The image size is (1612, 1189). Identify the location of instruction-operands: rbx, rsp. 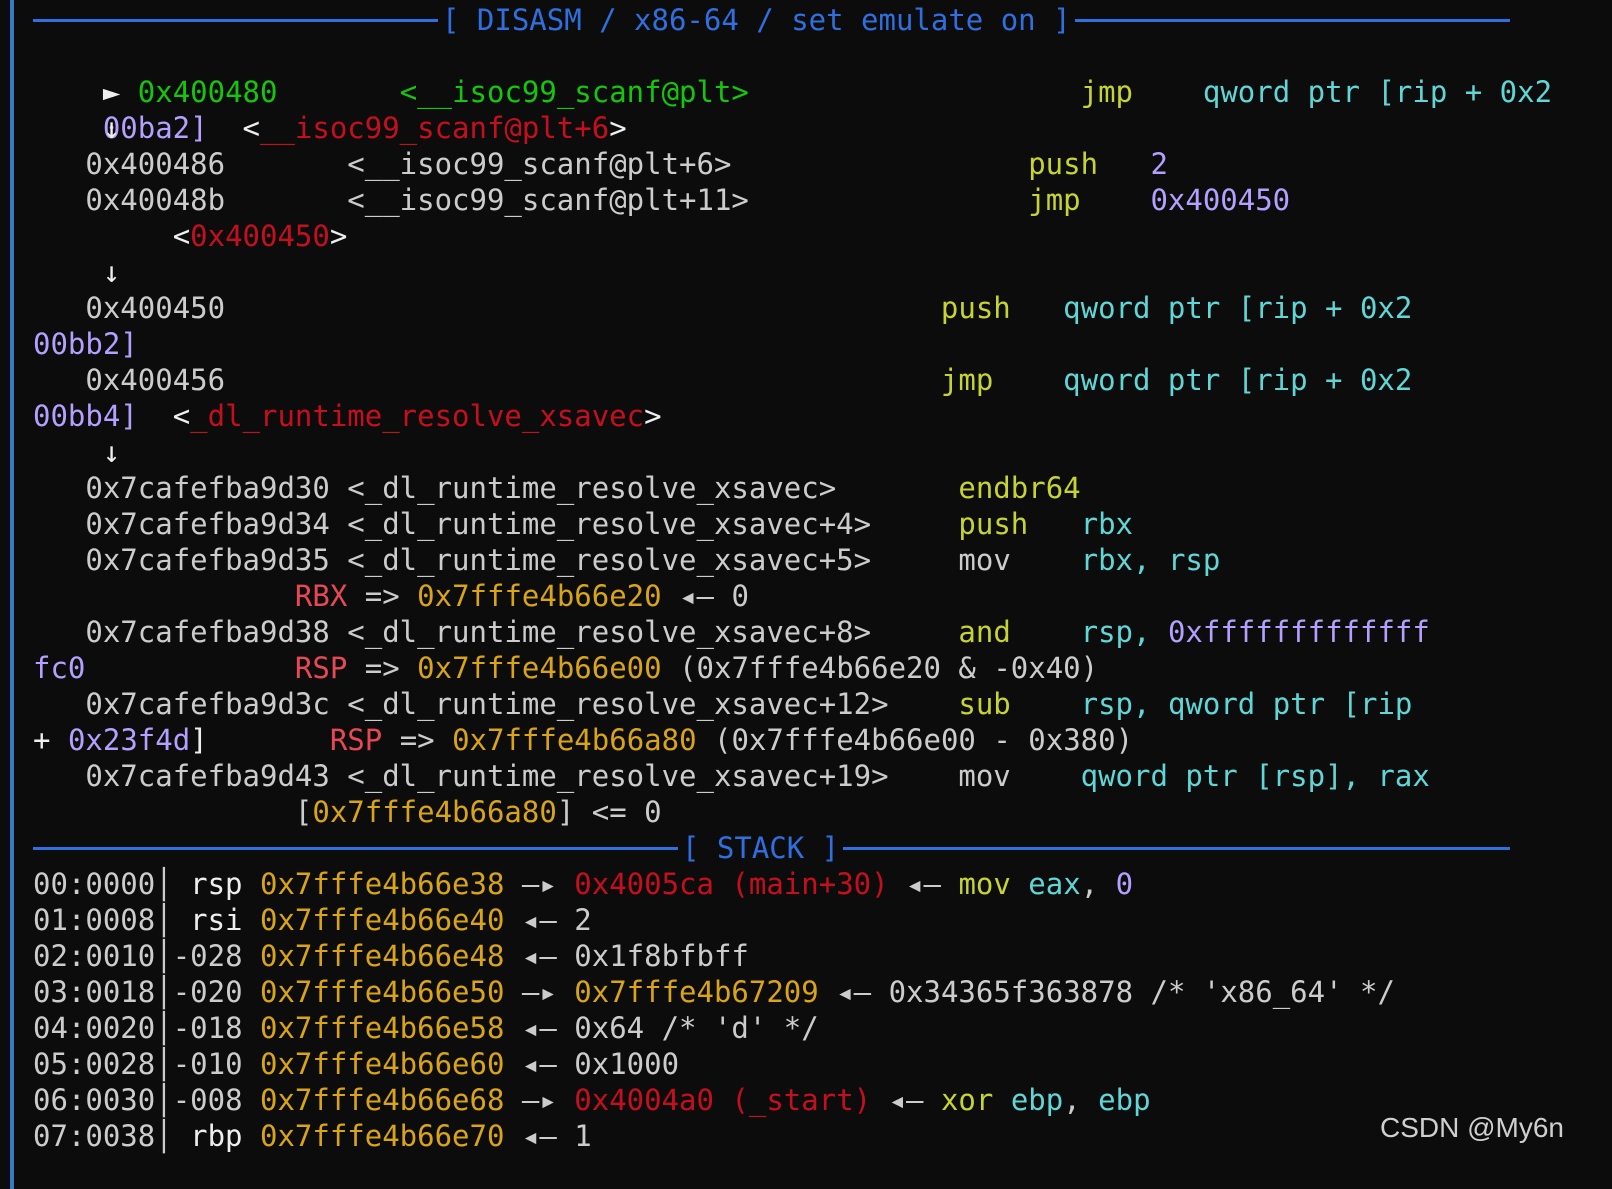
(1150, 560).